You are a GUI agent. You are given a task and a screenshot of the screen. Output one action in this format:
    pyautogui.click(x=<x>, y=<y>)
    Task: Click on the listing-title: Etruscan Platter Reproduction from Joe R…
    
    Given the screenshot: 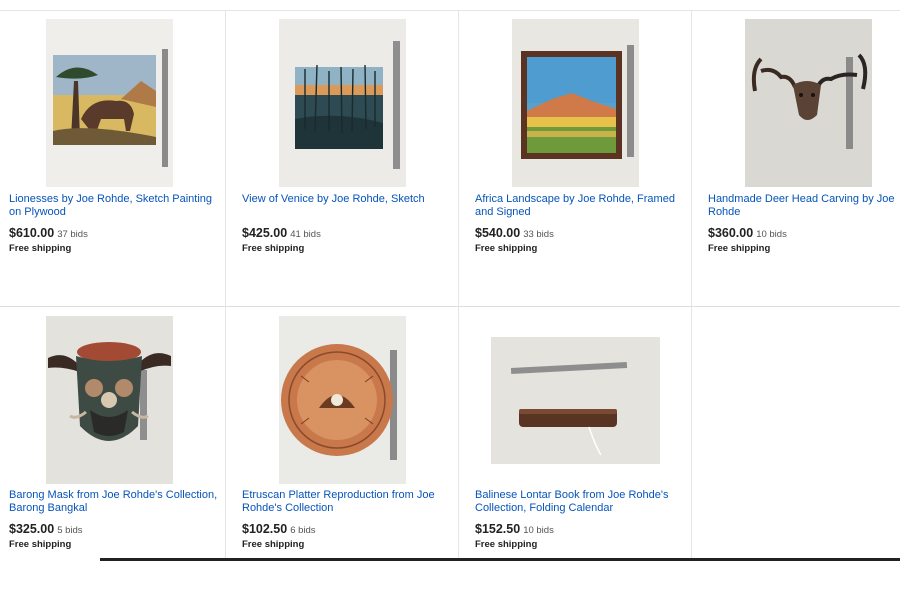 What is the action you would take?
    pyautogui.click(x=348, y=502)
    